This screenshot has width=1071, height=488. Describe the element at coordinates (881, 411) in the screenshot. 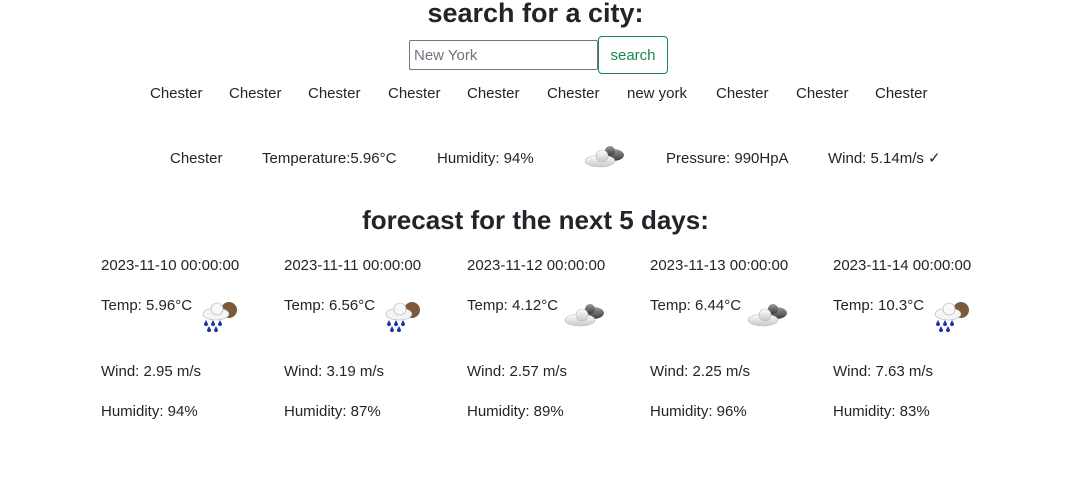

I see `forecast-humidity: Humidity: 83%` at that location.